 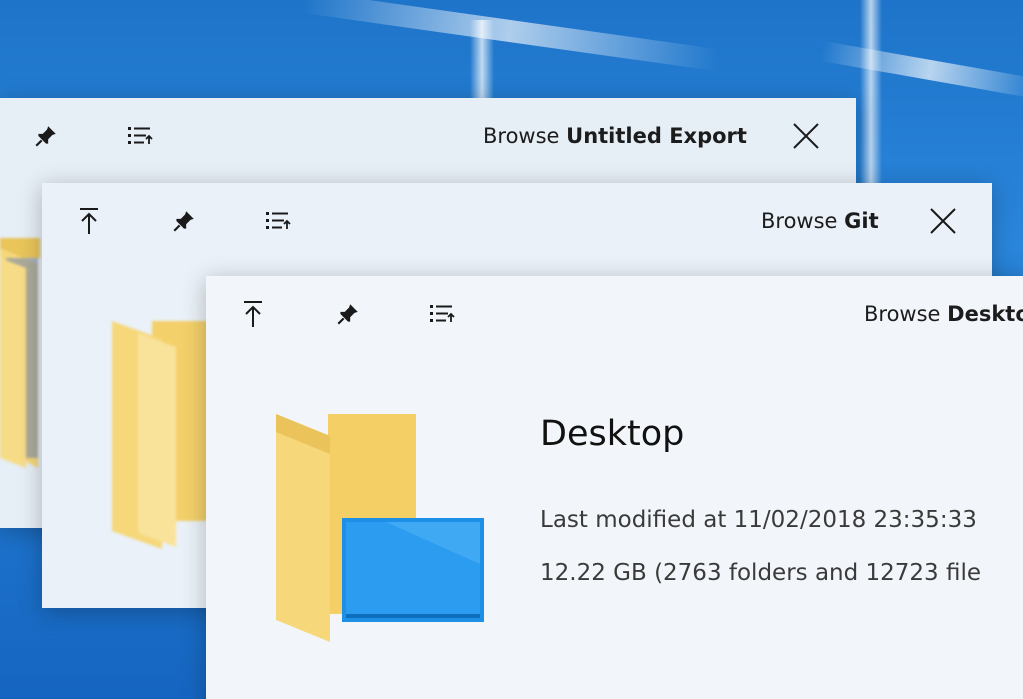 What do you see at coordinates (985, 314) in the screenshot?
I see `title-folder-name: Deskto` at bounding box center [985, 314].